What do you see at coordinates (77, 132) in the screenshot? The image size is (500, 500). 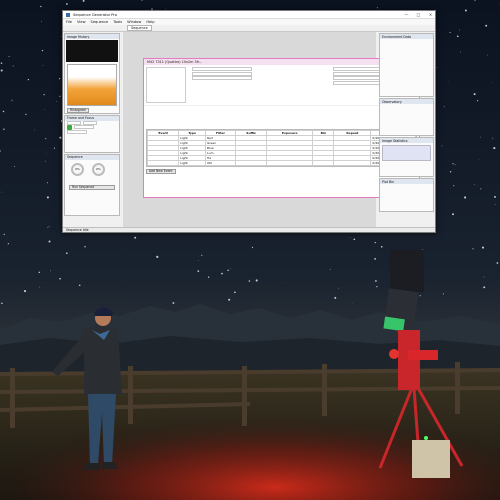 I see `save-checkbox` at bounding box center [77, 132].